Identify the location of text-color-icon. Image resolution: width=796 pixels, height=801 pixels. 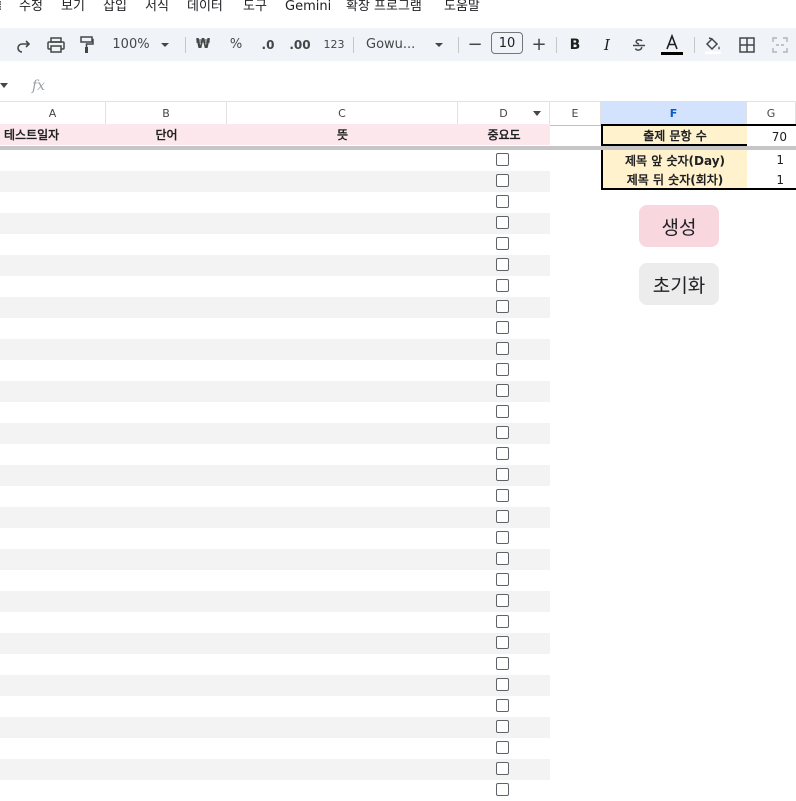
(672, 44).